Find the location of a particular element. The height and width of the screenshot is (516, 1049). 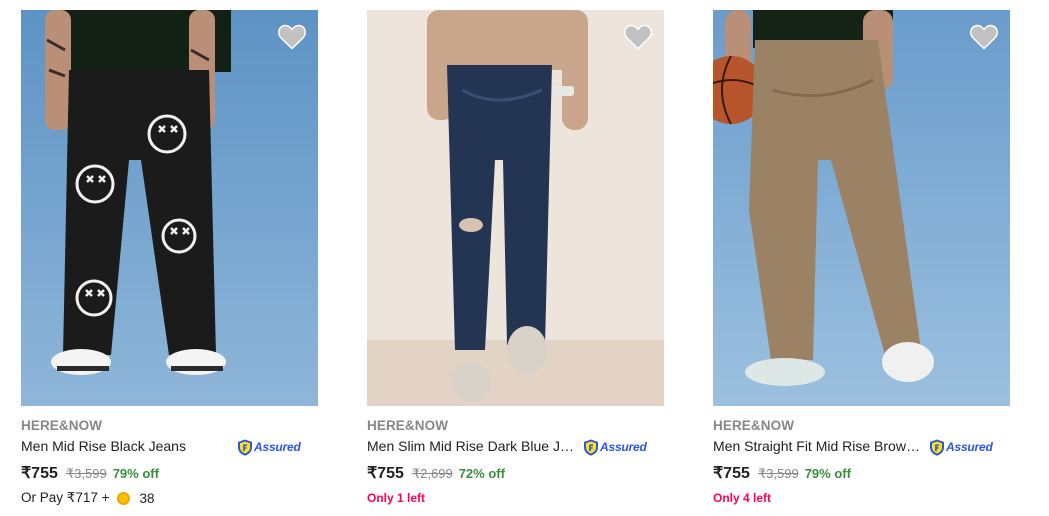

discount-label: 72% off is located at coordinates (481, 473).